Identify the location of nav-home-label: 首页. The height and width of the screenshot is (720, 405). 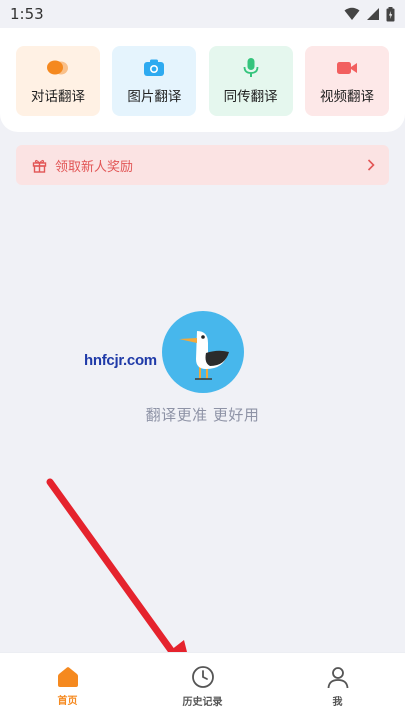
(67, 701).